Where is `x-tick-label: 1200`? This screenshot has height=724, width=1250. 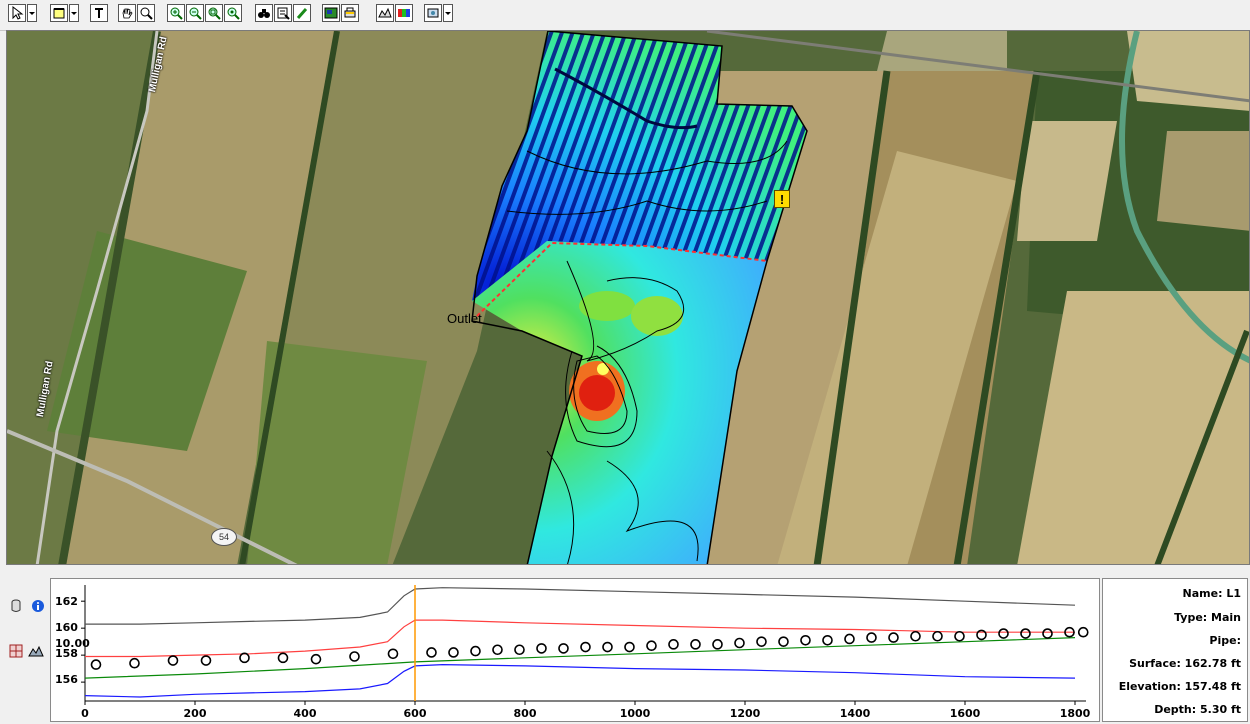 x-tick-label: 1200 is located at coordinates (745, 713).